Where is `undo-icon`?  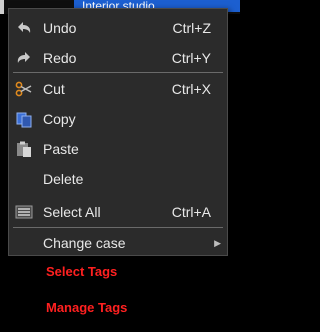
undo-icon is located at coordinates (24, 28).